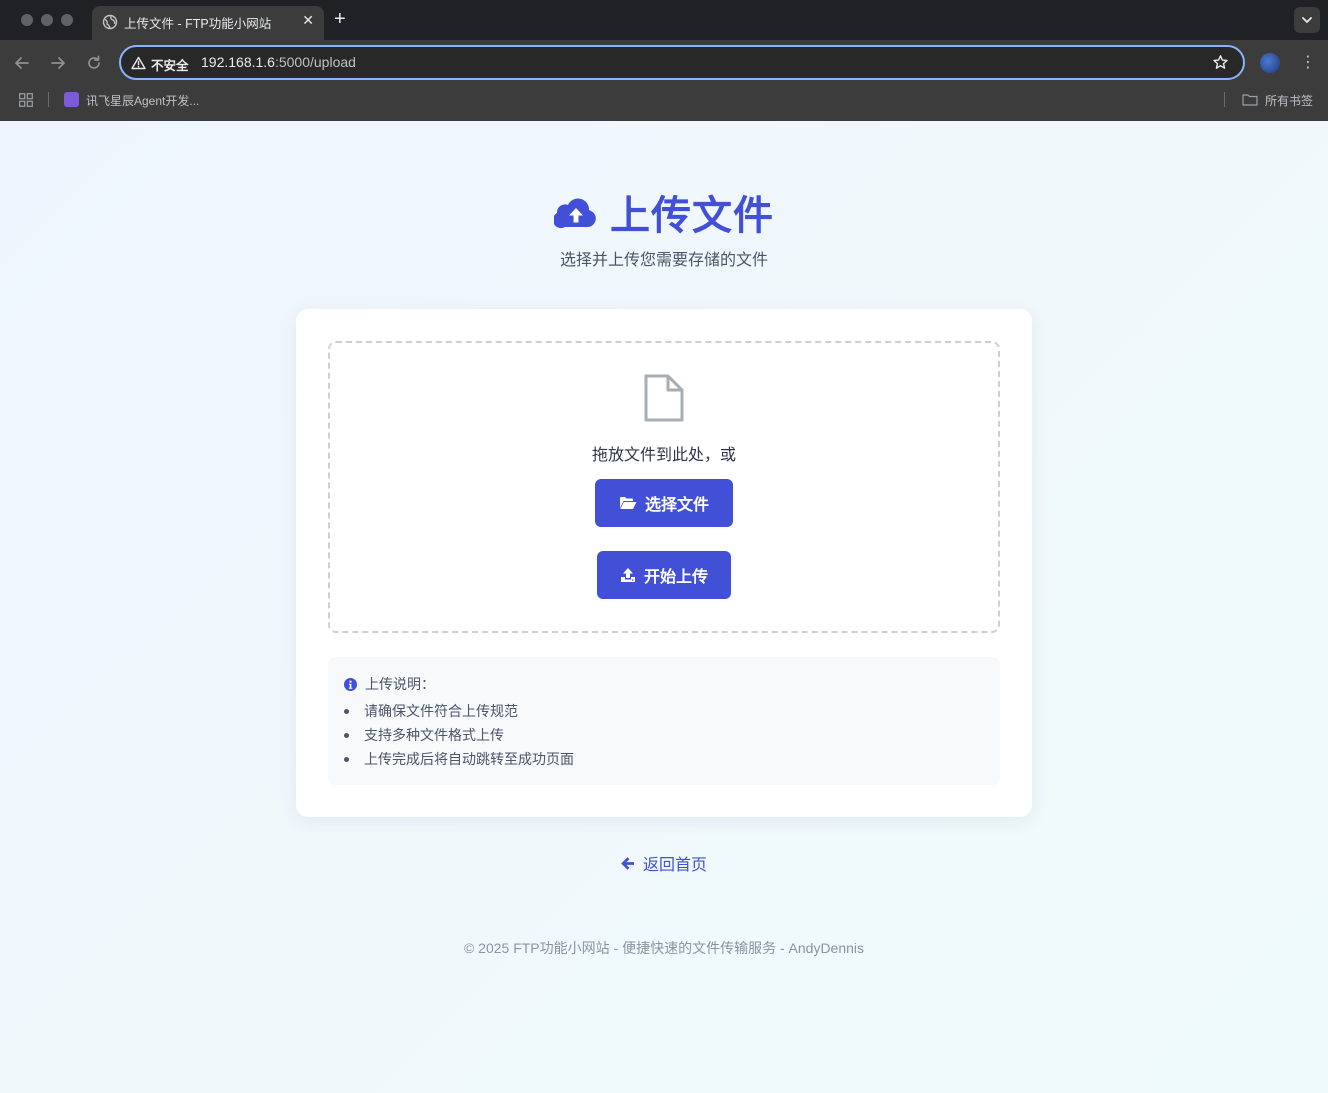 This screenshot has height=1093, width=1328. I want to click on tab-title: 上传文件 - FTP功能小网站, so click(198, 24).